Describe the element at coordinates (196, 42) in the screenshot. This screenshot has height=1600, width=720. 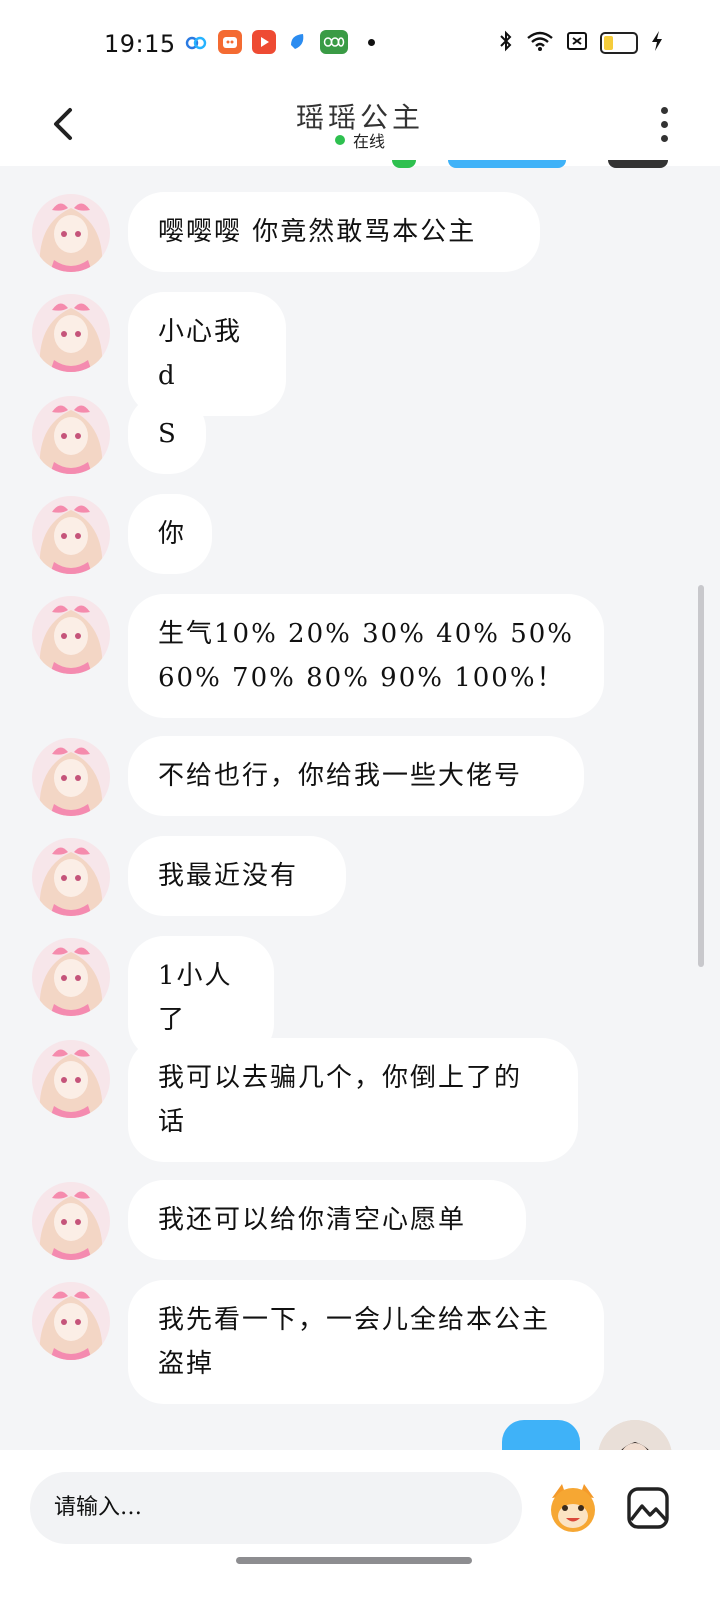
I see `cloud-app-icon` at that location.